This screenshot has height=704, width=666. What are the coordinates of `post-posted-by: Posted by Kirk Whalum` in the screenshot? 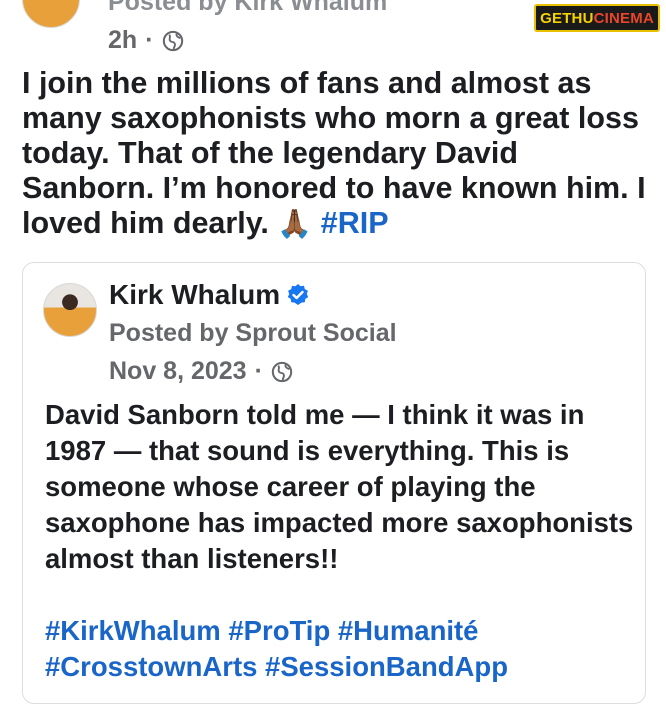 It's located at (248, 8).